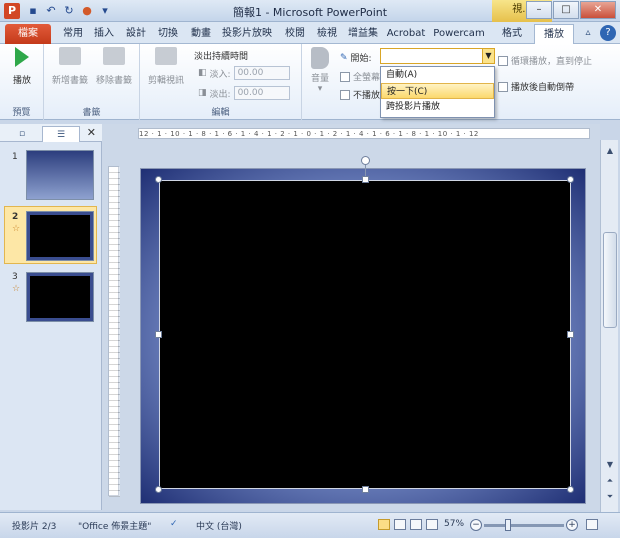  What do you see at coordinates (136, 34) in the screenshot?
I see `tab-design: 設計` at bounding box center [136, 34].